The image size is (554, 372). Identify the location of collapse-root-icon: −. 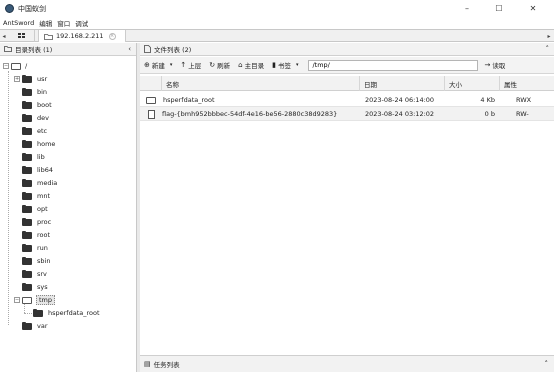
(6, 66).